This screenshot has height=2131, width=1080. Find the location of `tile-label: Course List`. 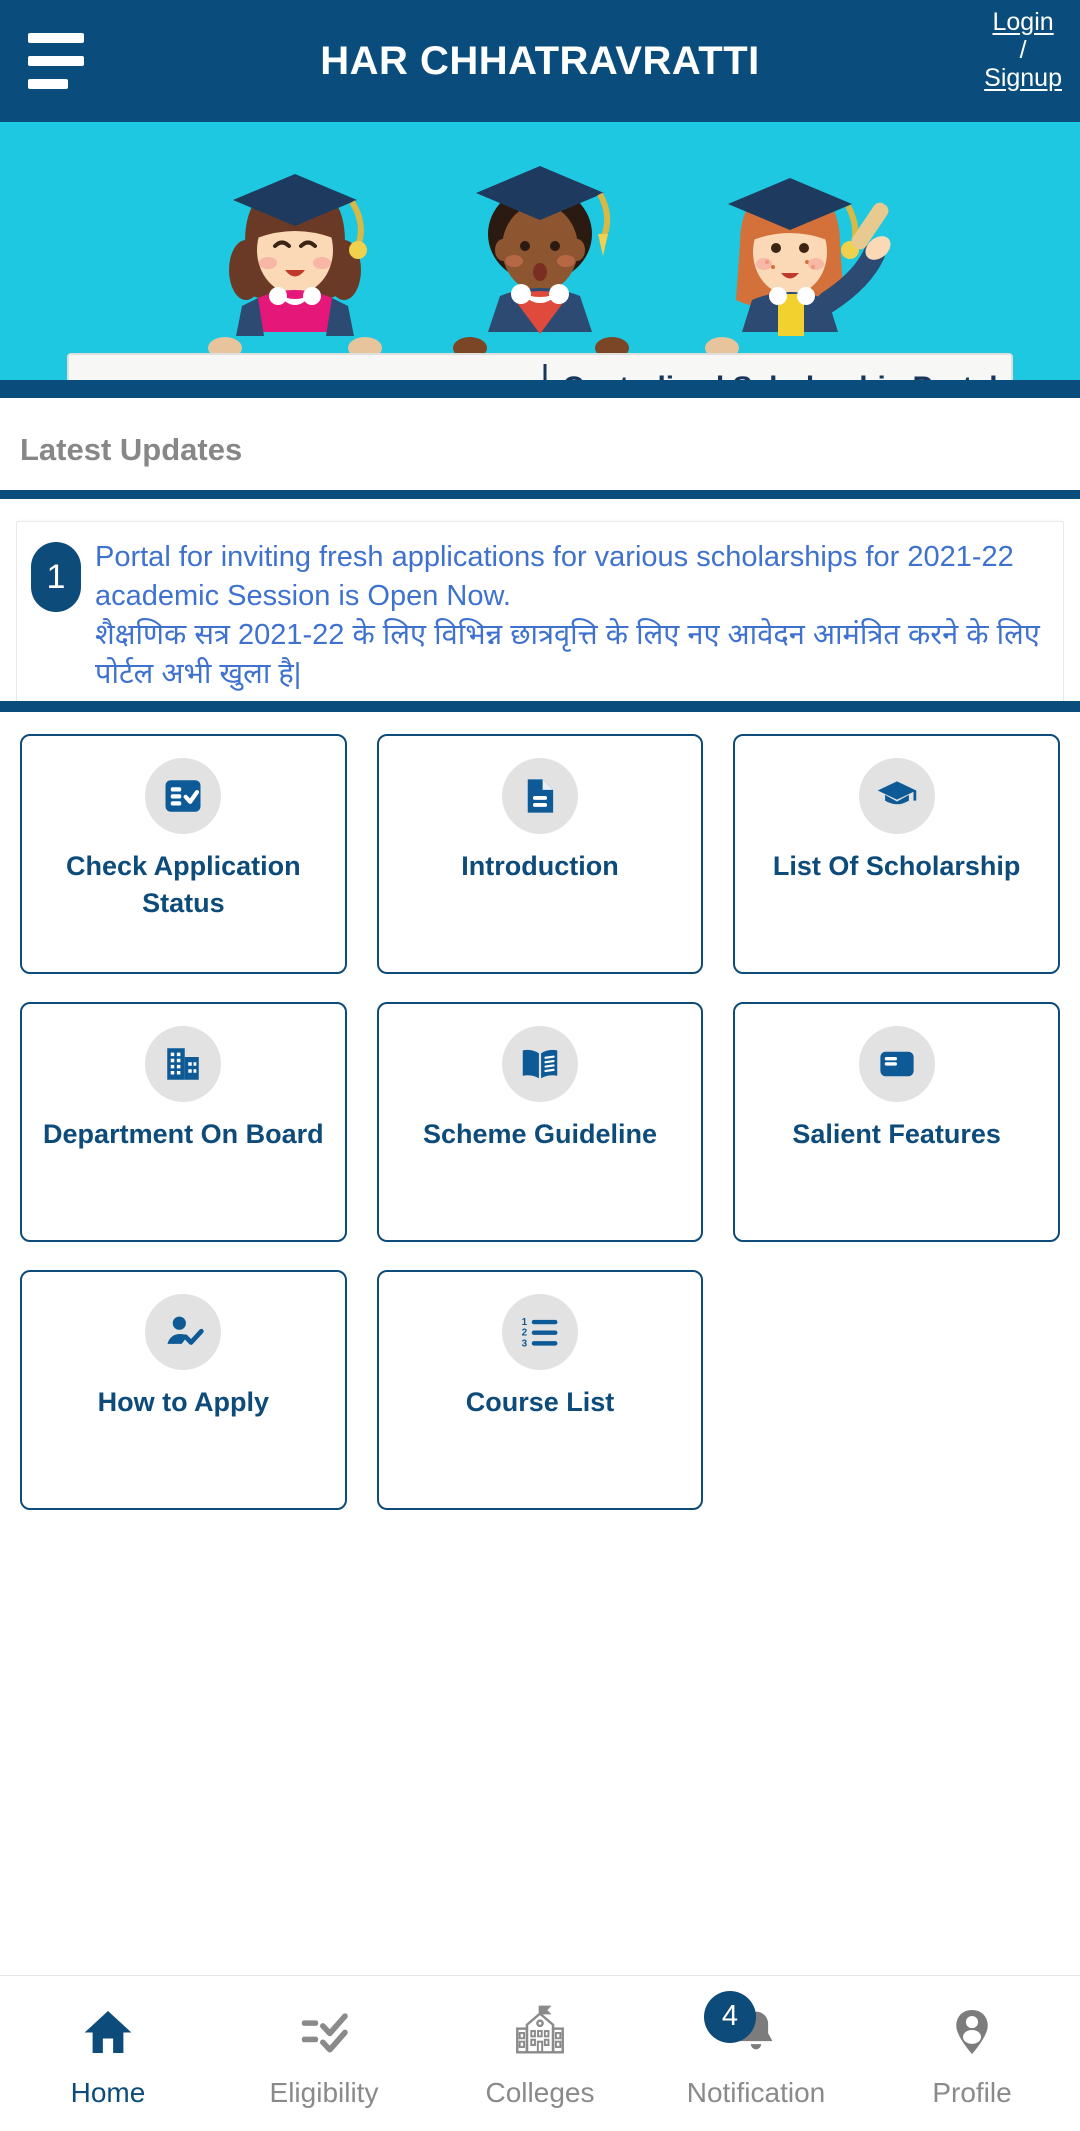

tile-label: Course List is located at coordinates (540, 1402).